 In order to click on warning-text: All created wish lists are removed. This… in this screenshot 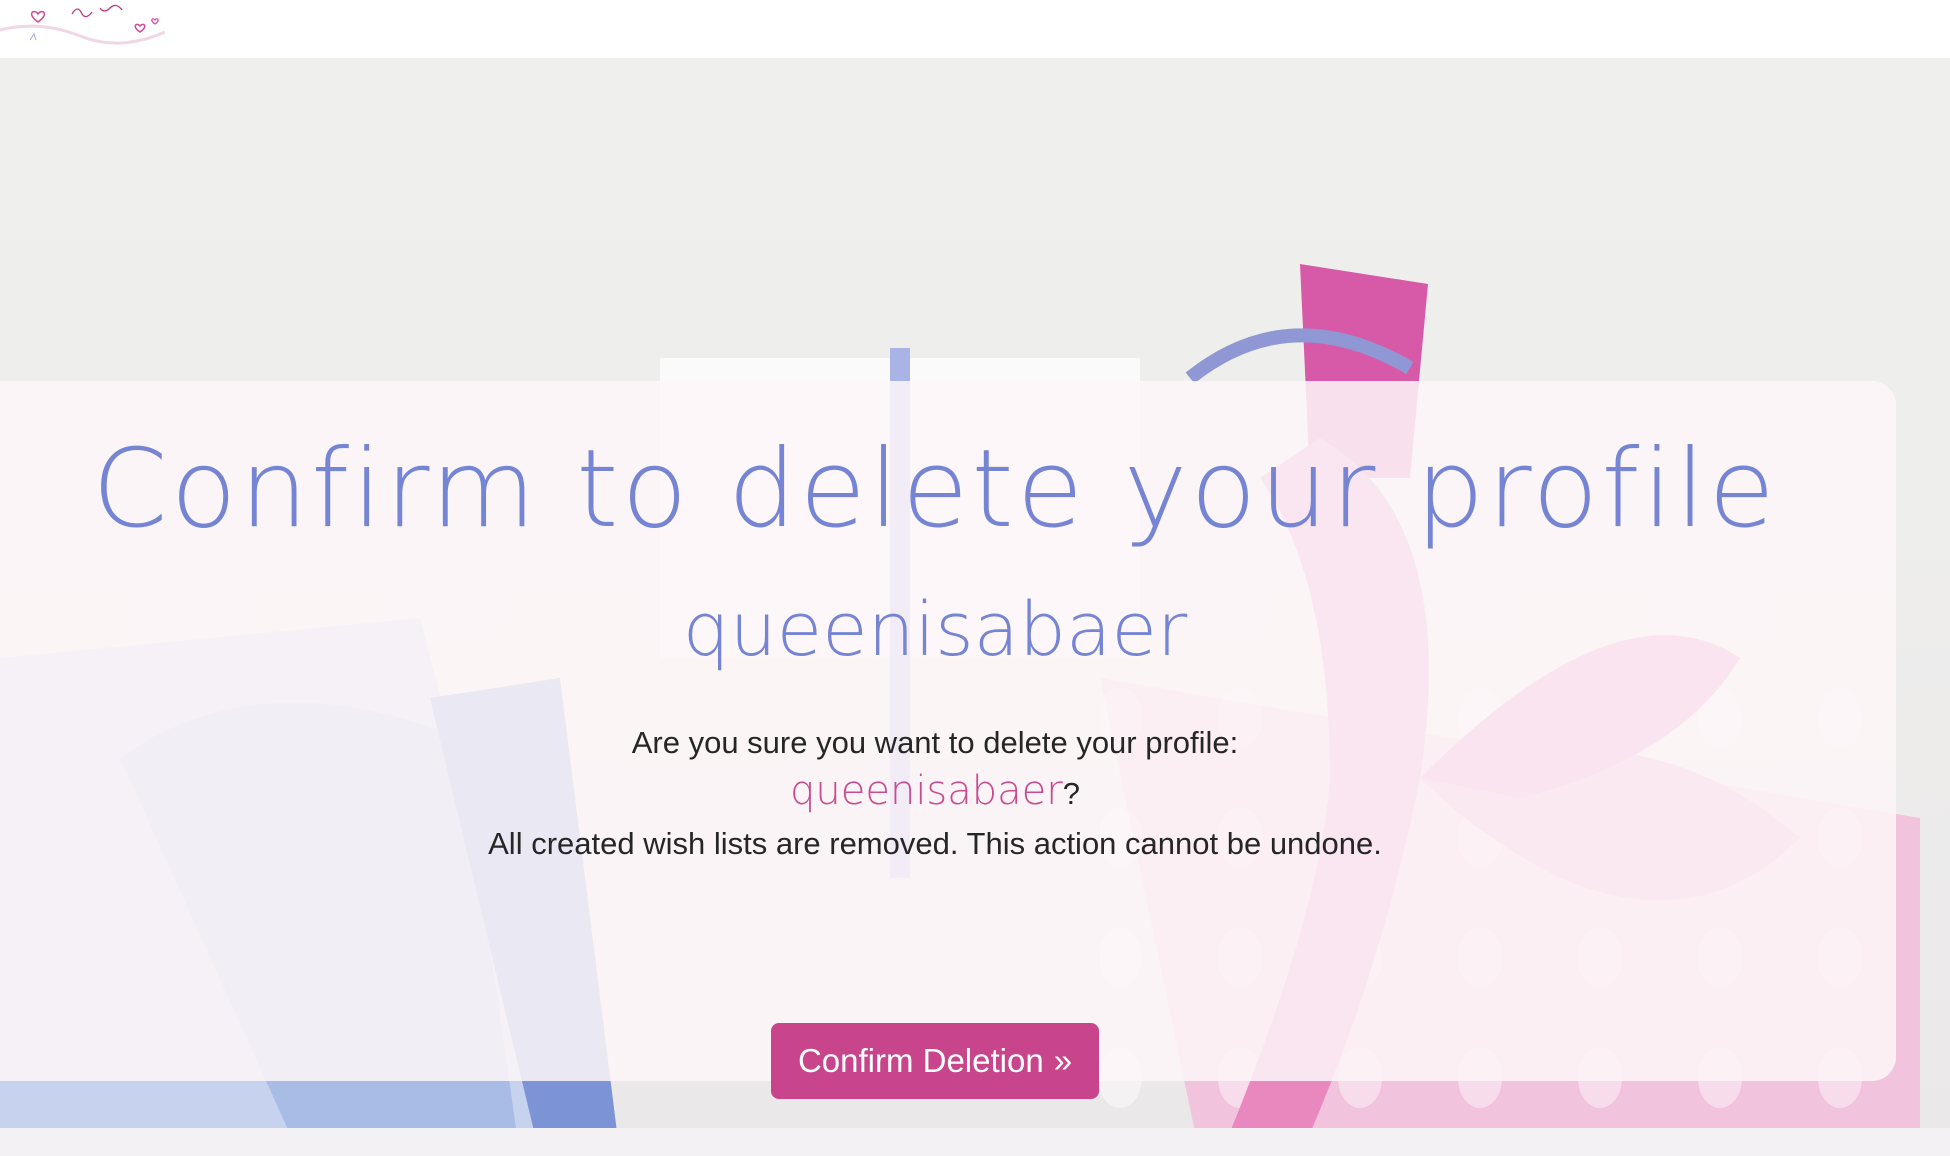, I will do `click(935, 843)`.